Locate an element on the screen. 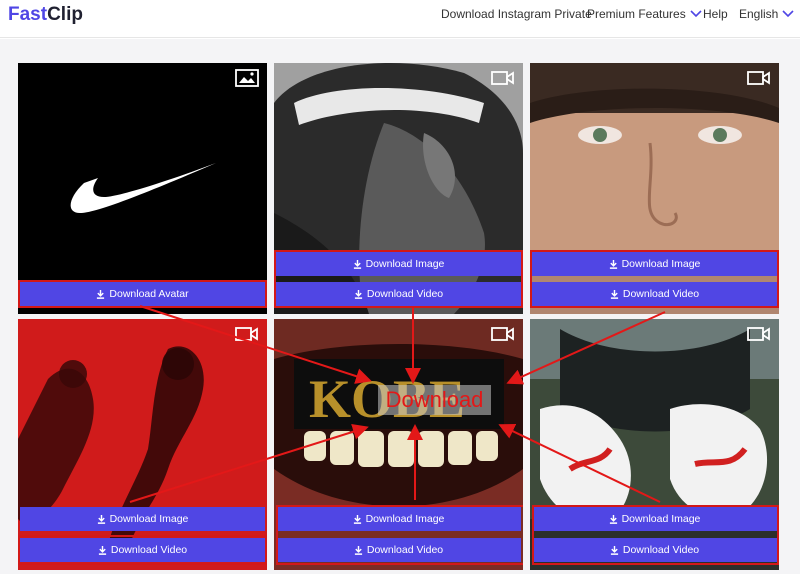  fastclip-logo: FastClip is located at coordinates (45, 15).